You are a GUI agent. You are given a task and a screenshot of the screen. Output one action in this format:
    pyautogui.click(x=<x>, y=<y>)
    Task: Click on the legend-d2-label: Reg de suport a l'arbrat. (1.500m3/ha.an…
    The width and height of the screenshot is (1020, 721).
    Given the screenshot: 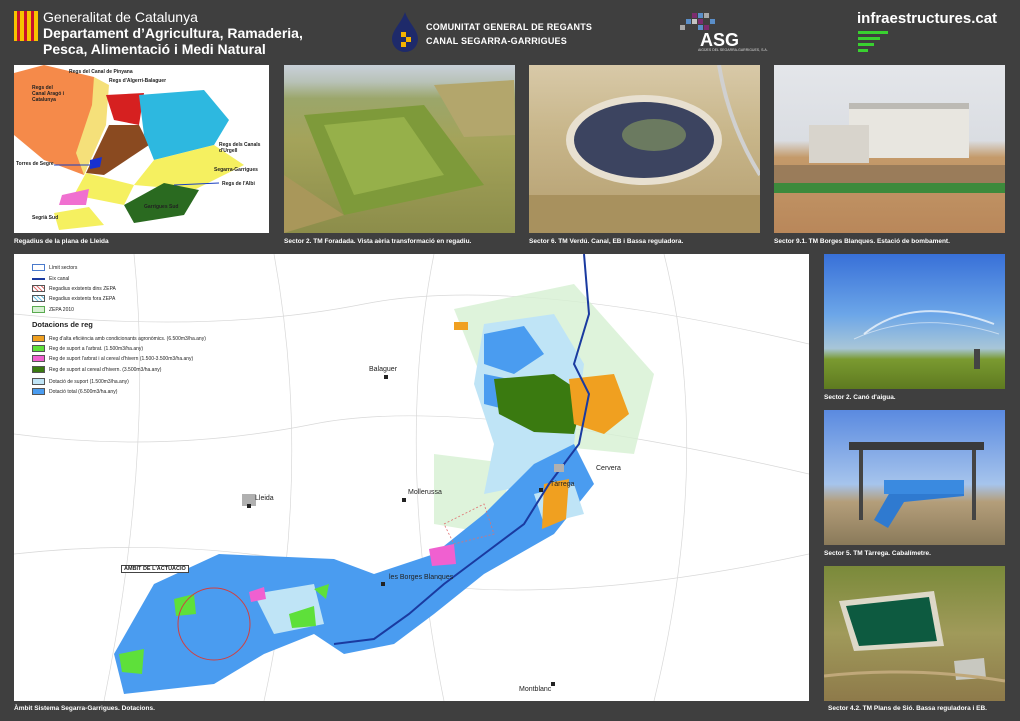 What is the action you would take?
    pyautogui.click(x=96, y=348)
    